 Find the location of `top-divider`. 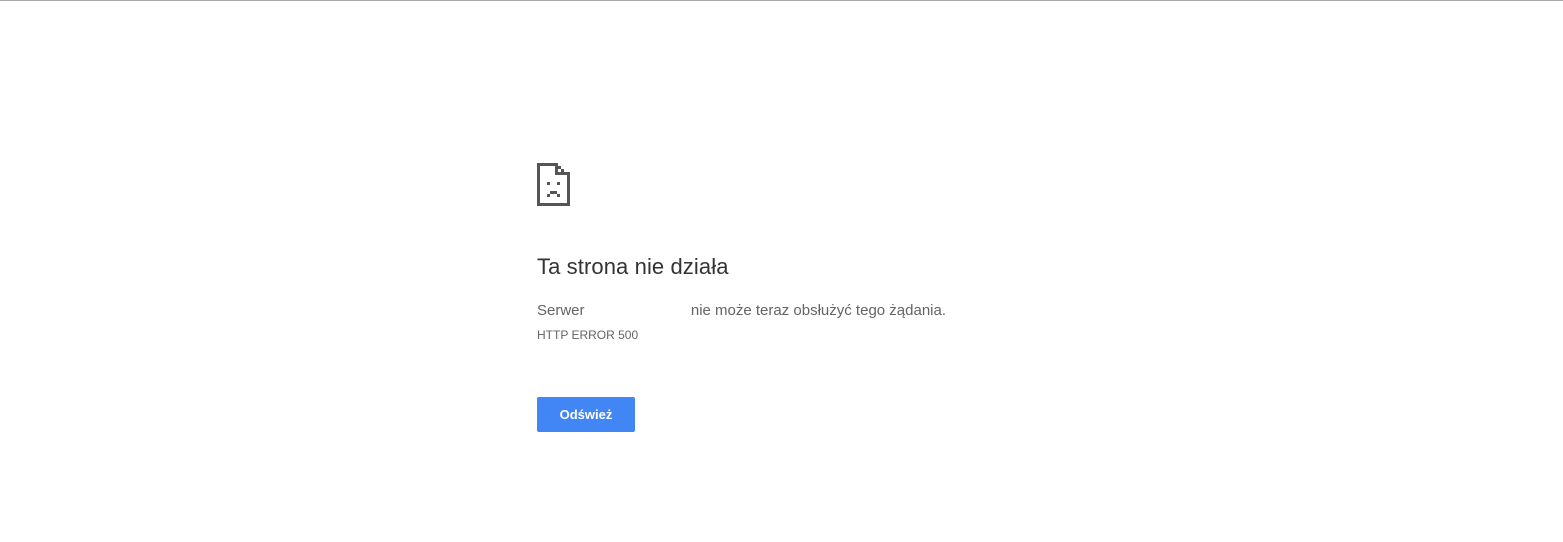

top-divider is located at coordinates (781, 0).